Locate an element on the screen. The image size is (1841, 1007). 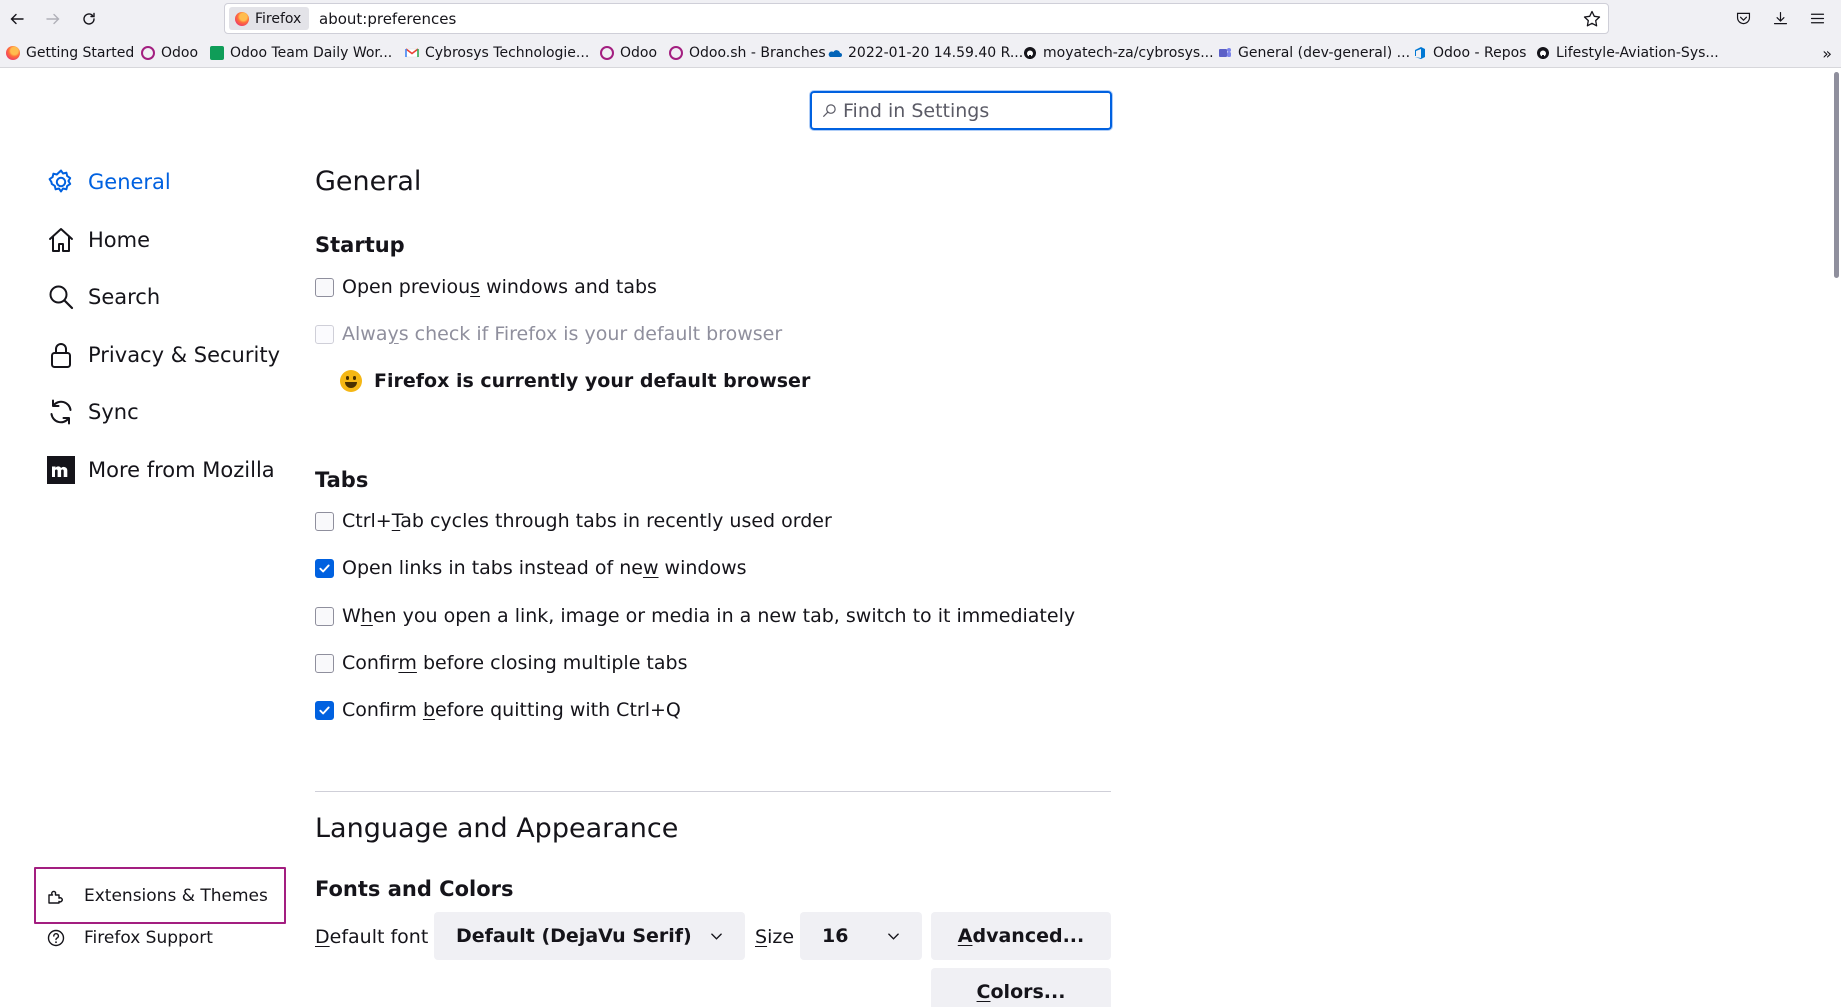
category-sync: Sync is located at coordinates (92, 412).